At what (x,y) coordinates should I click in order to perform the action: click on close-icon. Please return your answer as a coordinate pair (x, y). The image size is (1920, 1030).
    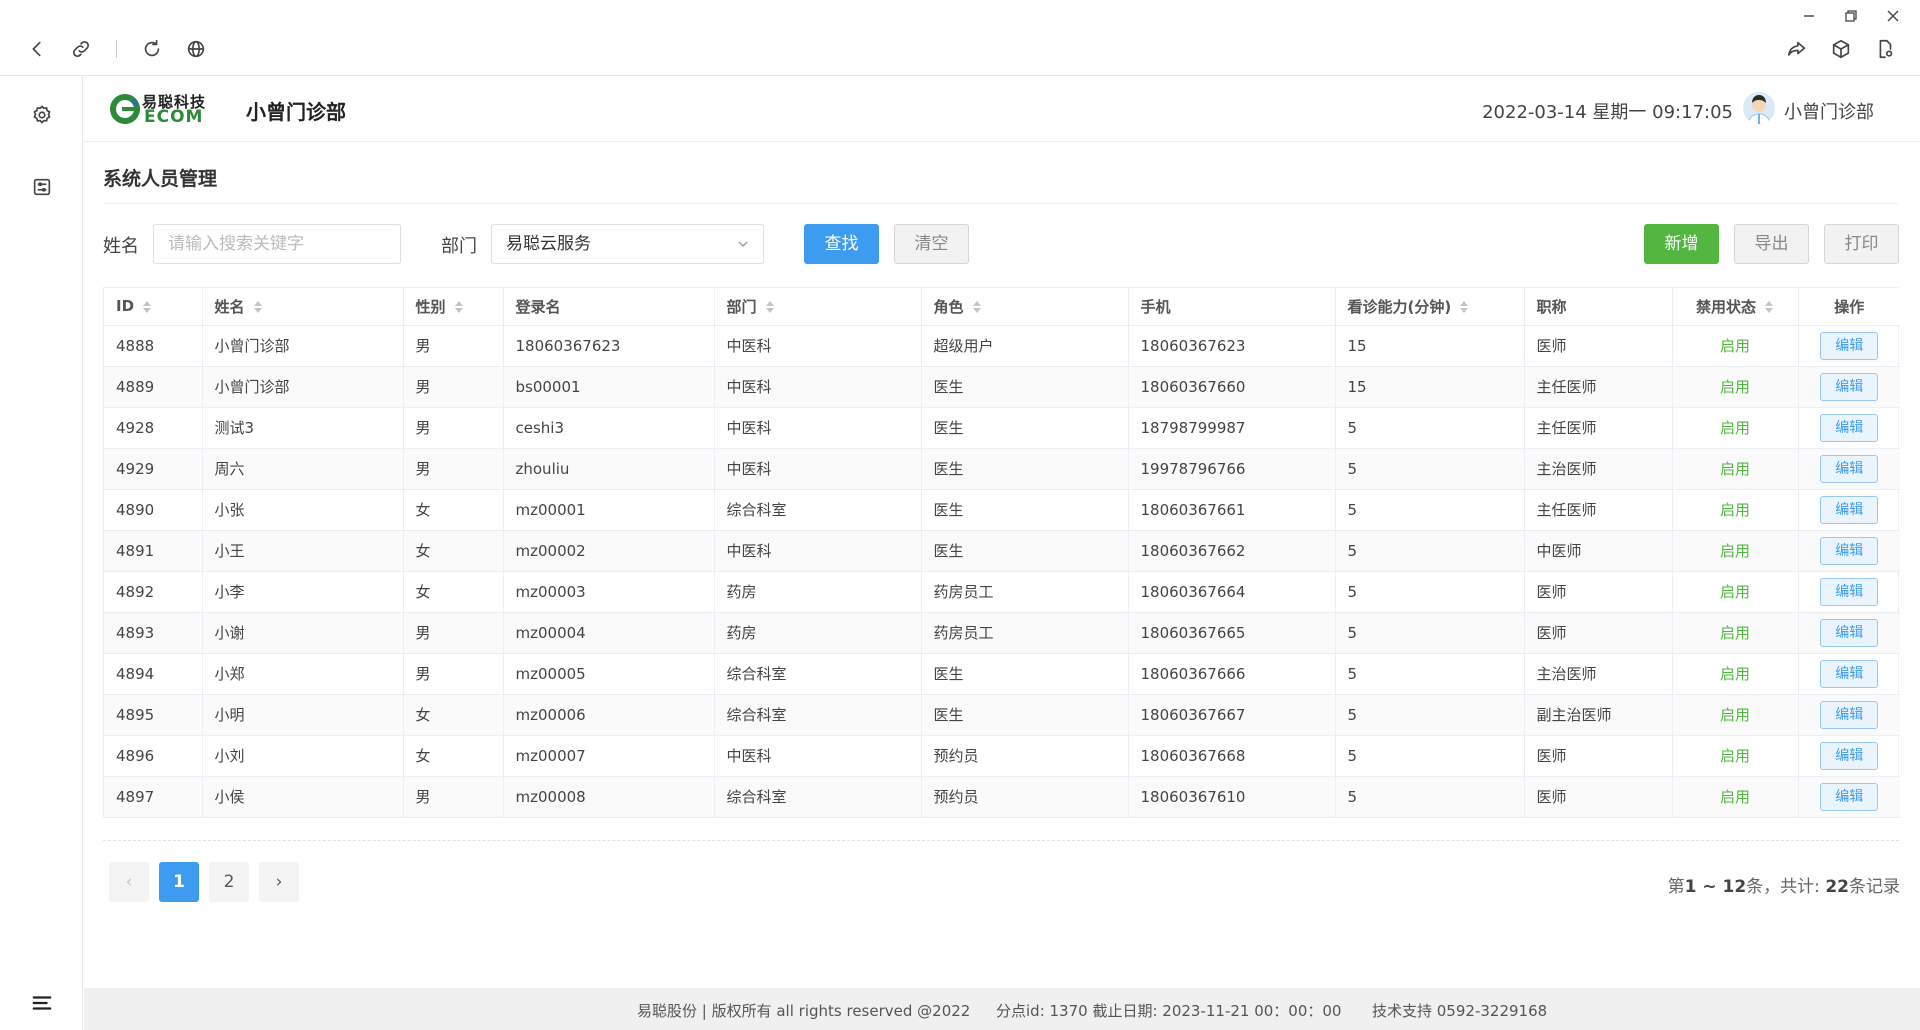
    Looking at the image, I should click on (1893, 16).